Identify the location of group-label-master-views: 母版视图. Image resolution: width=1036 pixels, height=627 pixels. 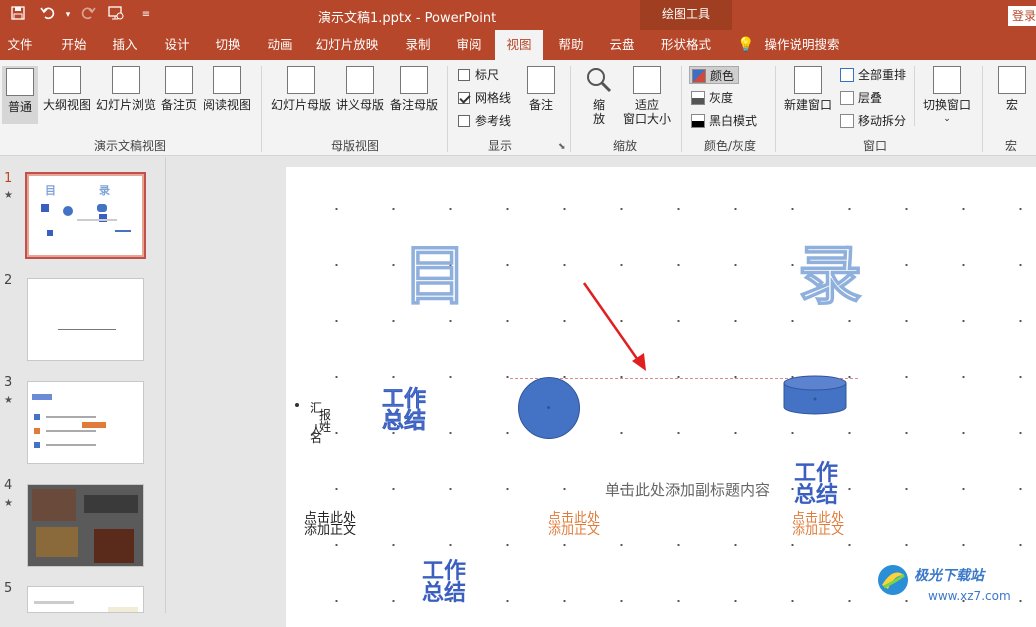
(354, 146).